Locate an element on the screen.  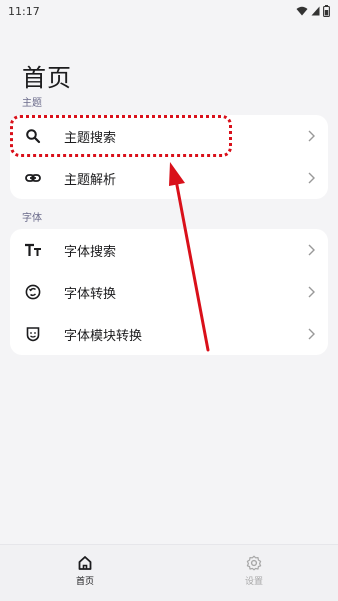
bottom-nav: 首页 设置 is located at coordinates (169, 572).